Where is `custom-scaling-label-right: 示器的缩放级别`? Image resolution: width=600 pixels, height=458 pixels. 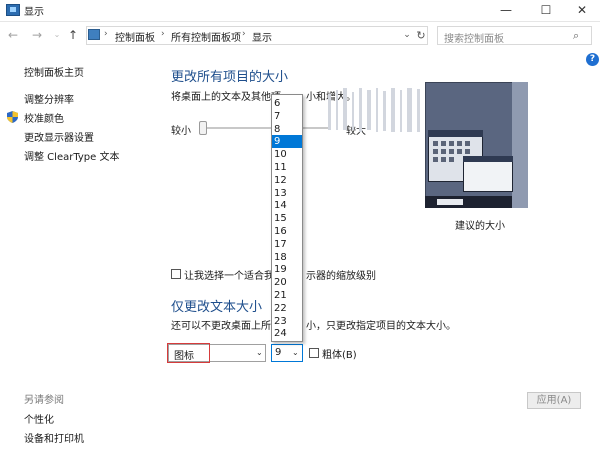
custom-scaling-label-right: 示器的缩放级别 is located at coordinates (341, 276).